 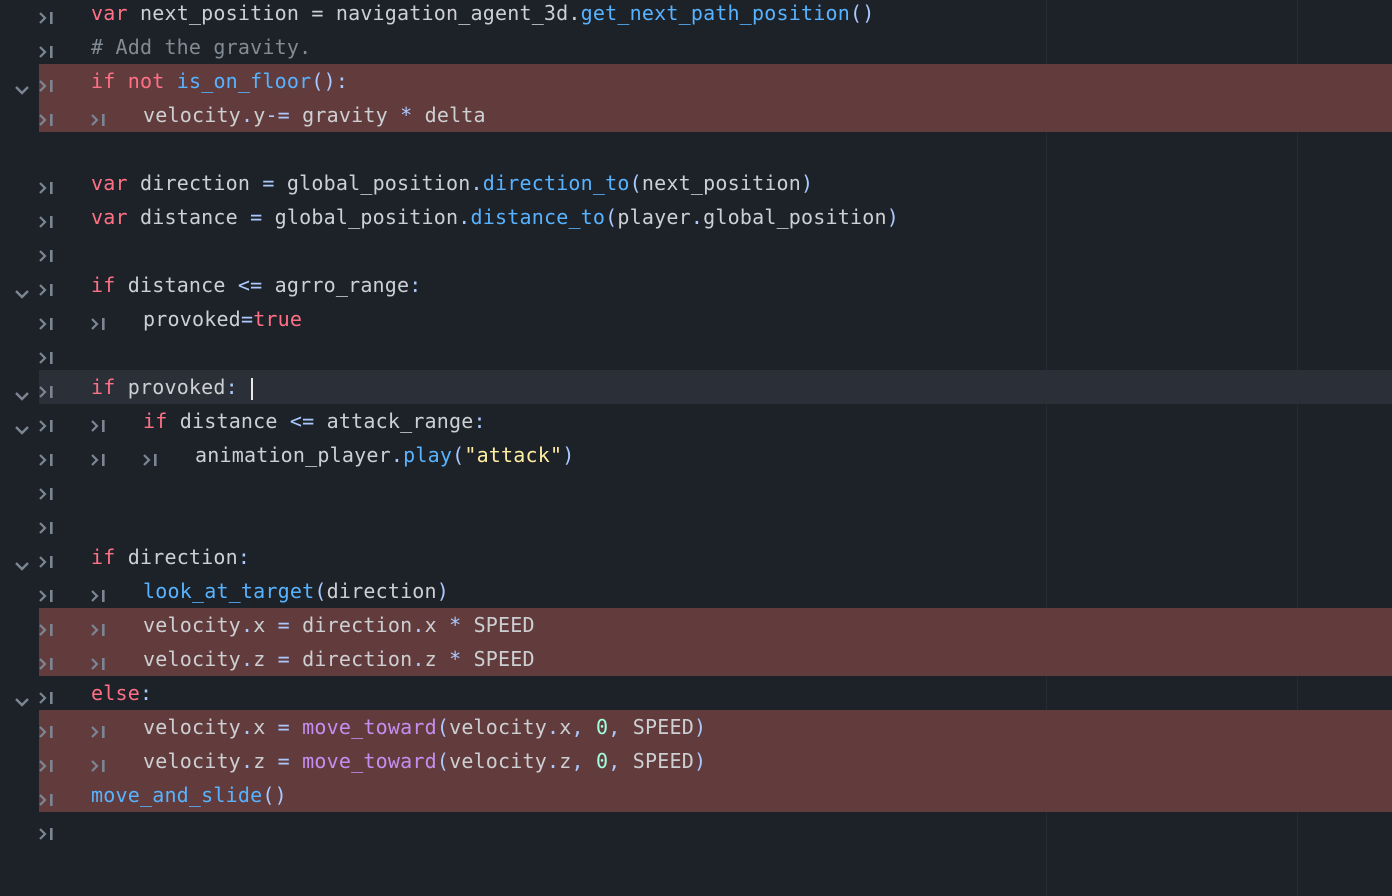 What do you see at coordinates (696, 319) in the screenshot?
I see `code-line: provoked=true` at bounding box center [696, 319].